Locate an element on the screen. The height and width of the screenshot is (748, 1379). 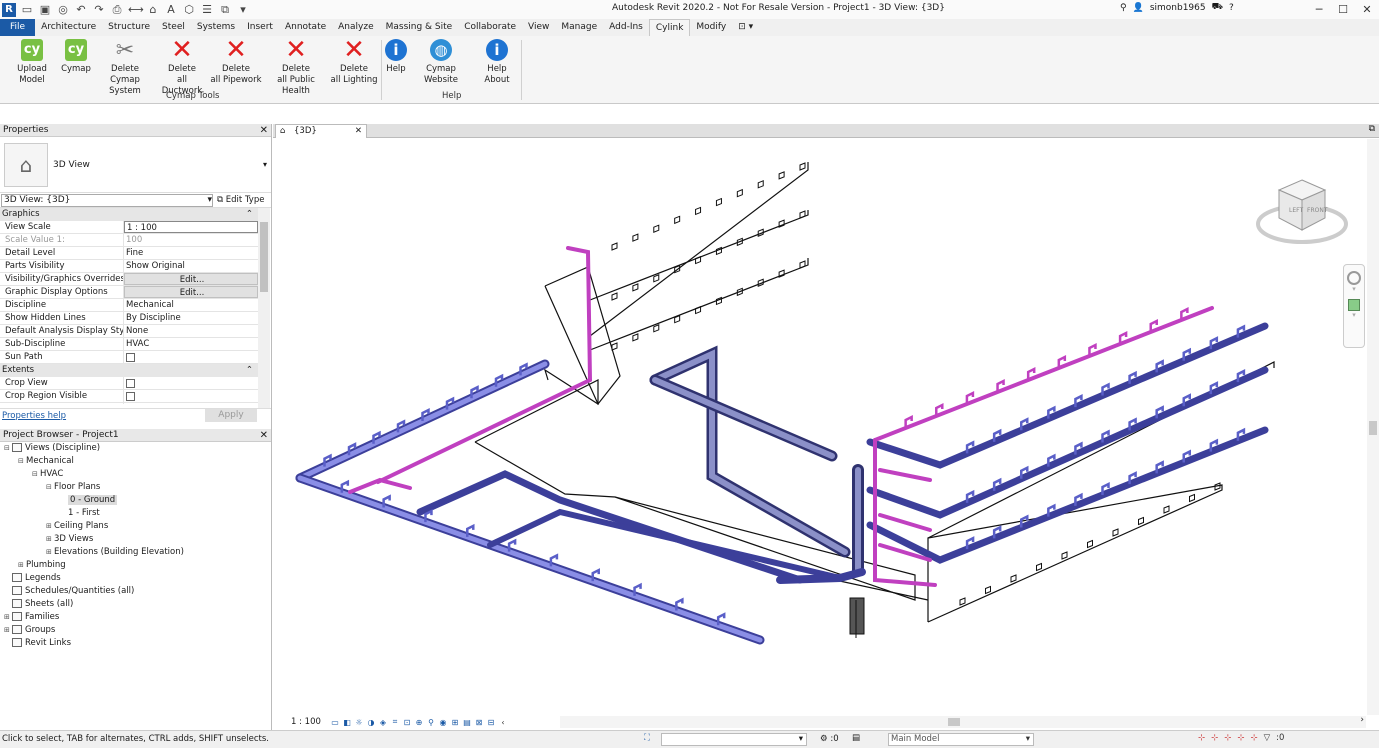
select-links-icon: ⊹ is located at coordinates (1201, 738).